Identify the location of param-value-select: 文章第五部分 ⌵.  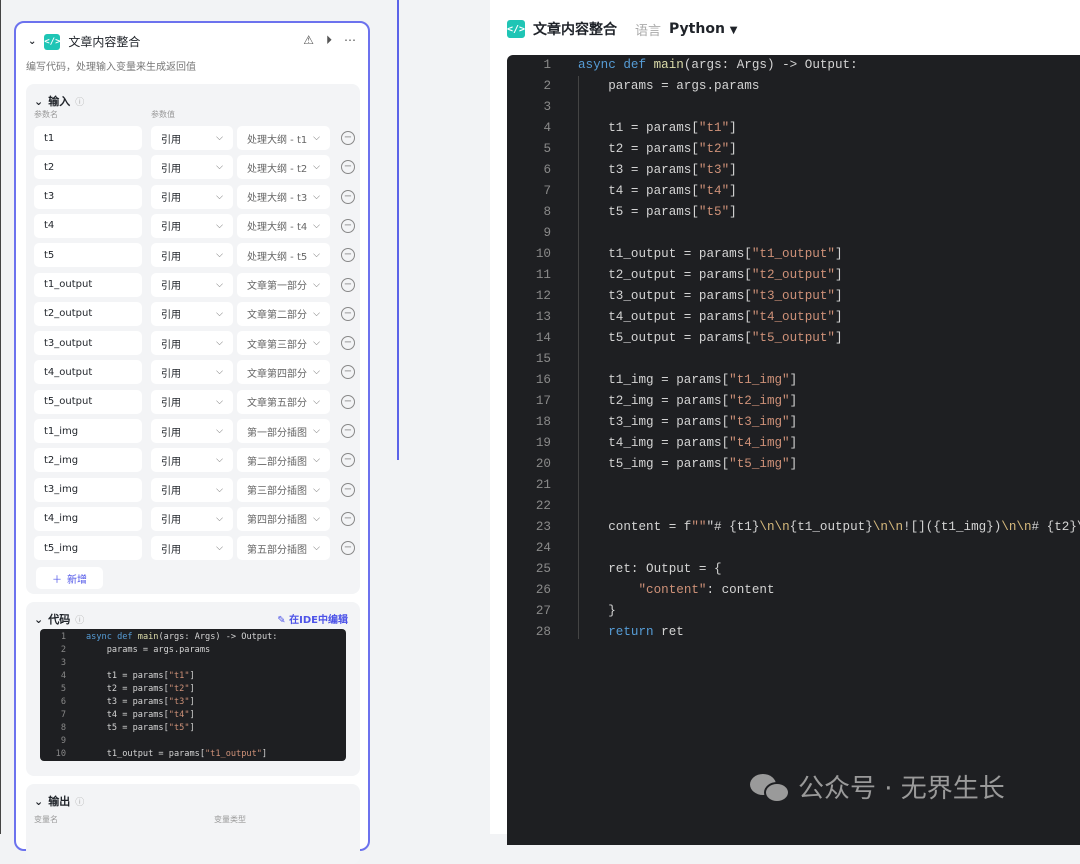
(283, 401).